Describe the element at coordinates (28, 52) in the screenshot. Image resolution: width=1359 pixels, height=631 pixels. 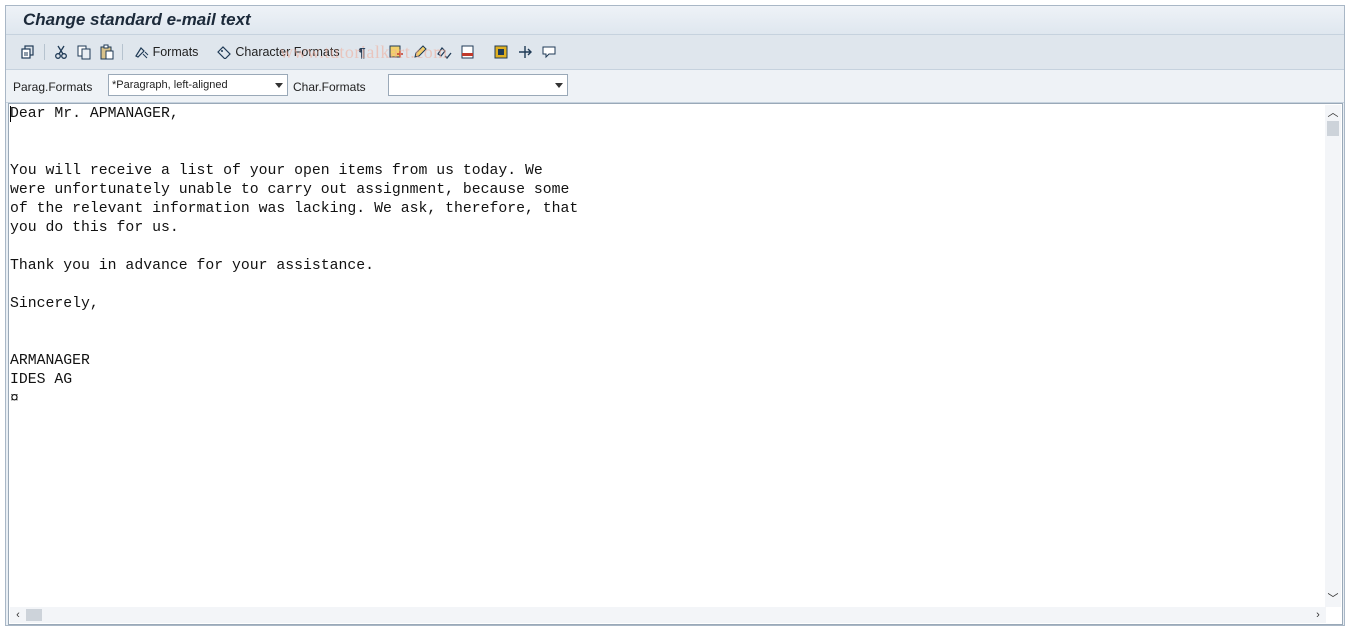
I see `refresh-icon` at that location.